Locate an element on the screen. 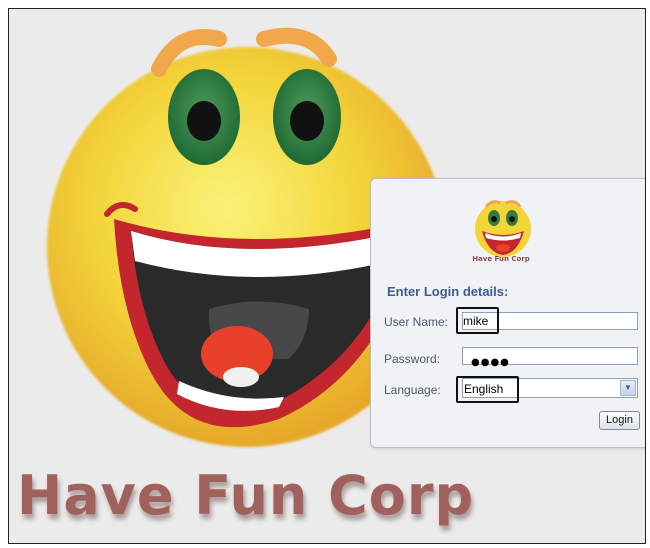 The height and width of the screenshot is (548, 650). login-heading: Enter Login details: is located at coordinates (448, 291).